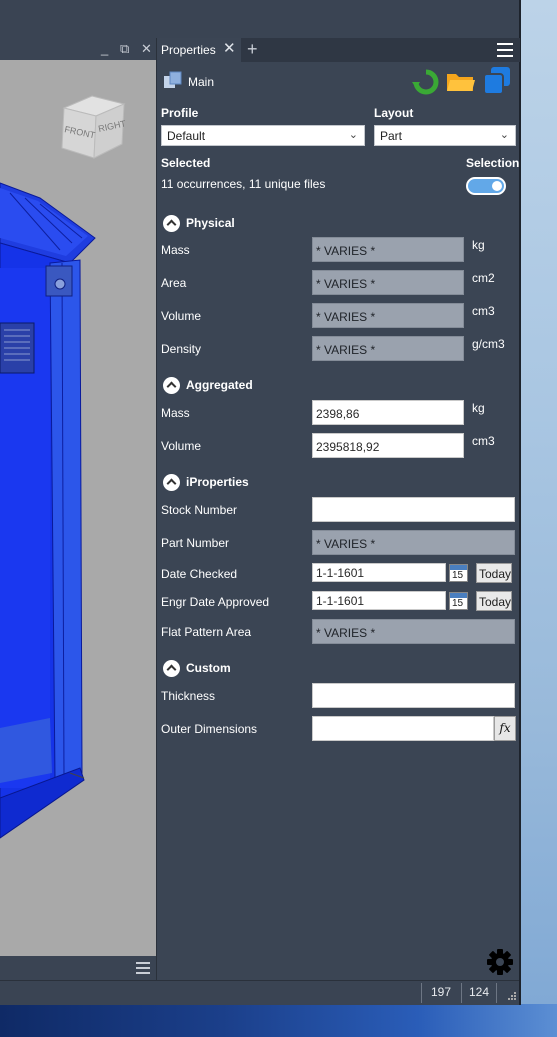  I want to click on date-checked-today-button: Today, so click(494, 573).